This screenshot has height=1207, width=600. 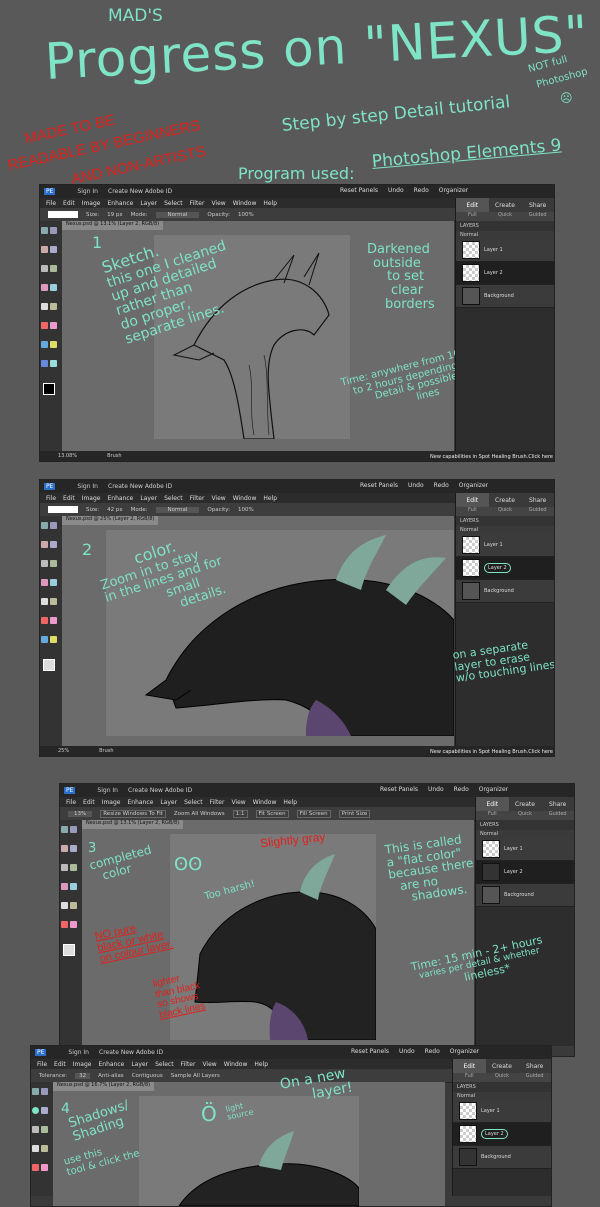 What do you see at coordinates (147, 1076) in the screenshot?
I see `contiguous-checkbox: Contiguous` at bounding box center [147, 1076].